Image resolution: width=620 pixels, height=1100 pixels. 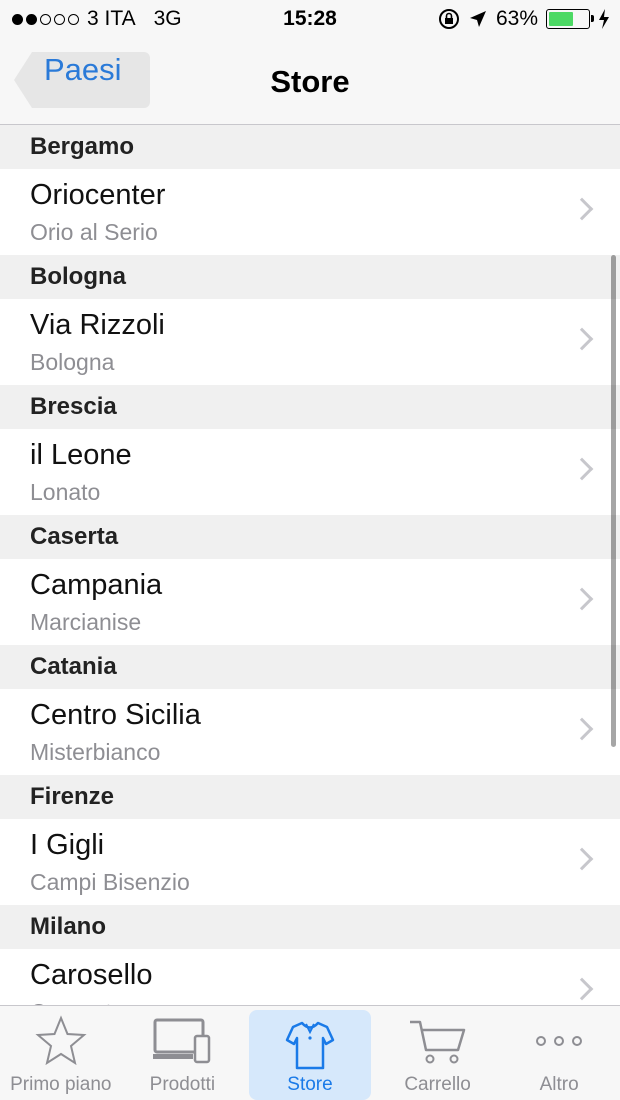 What do you see at coordinates (310, 20) in the screenshot?
I see `status-bar: 3 ITA 3G 15:28 63%` at bounding box center [310, 20].